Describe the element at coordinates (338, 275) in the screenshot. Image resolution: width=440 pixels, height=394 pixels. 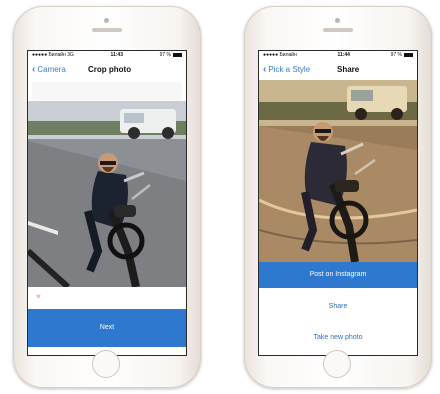
I see `post-on-instagram-button: Post on Instagram` at that location.